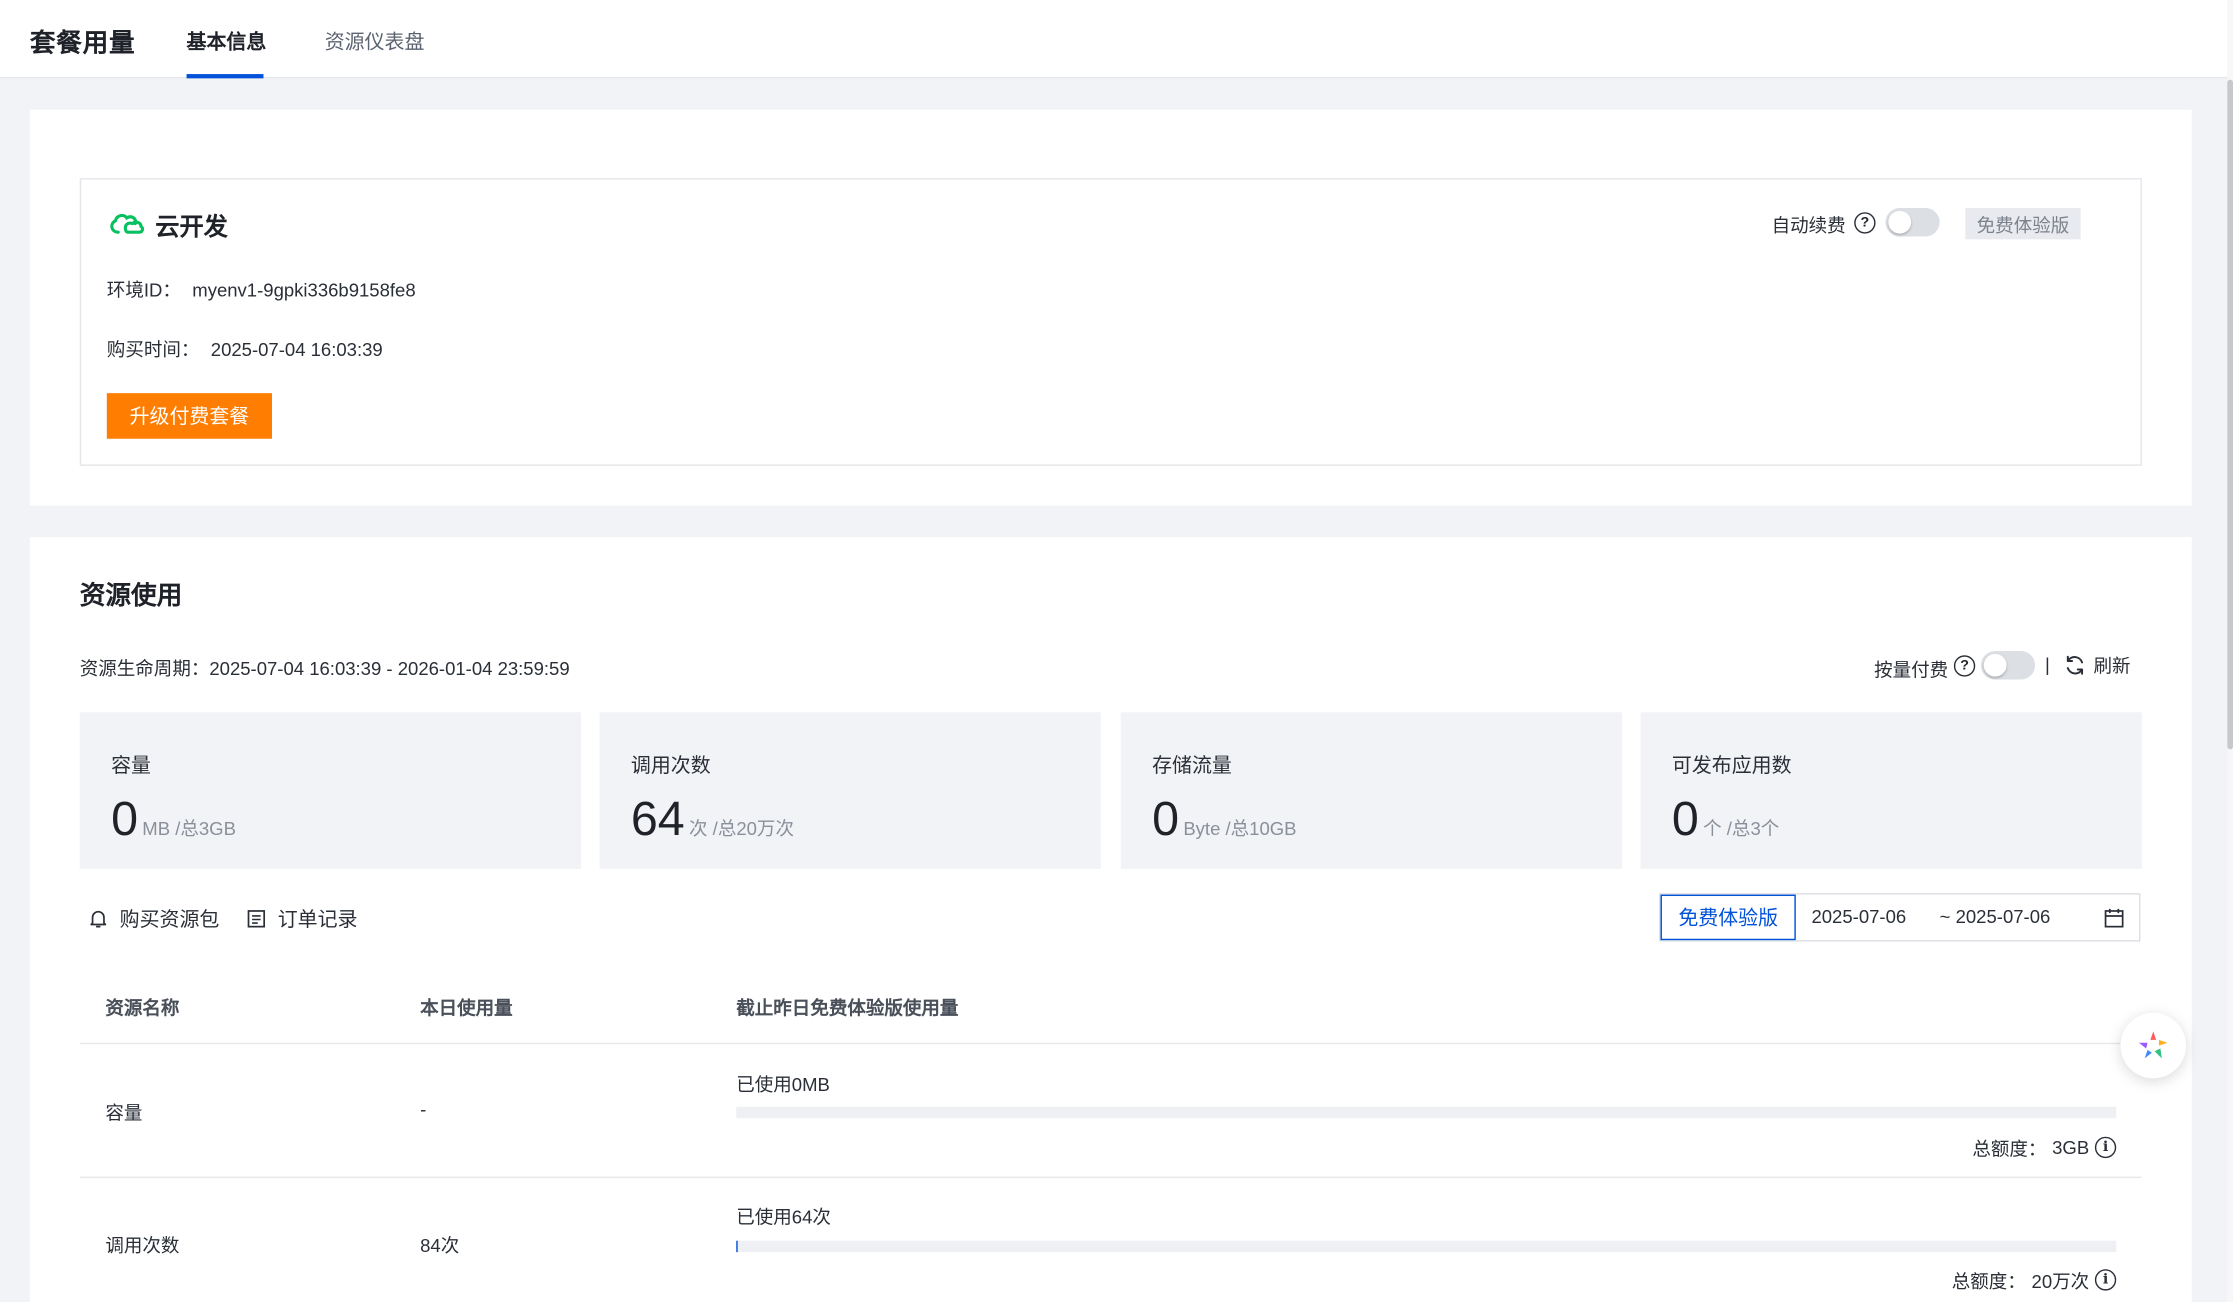  Describe the element at coordinates (189, 828) in the screenshot. I see `stat-unit: MB /总3GB` at that location.